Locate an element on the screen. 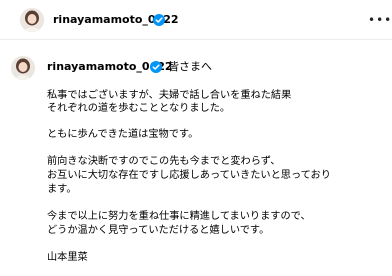  post-header: rinayamamoto_0622 ••• is located at coordinates (196, 20).